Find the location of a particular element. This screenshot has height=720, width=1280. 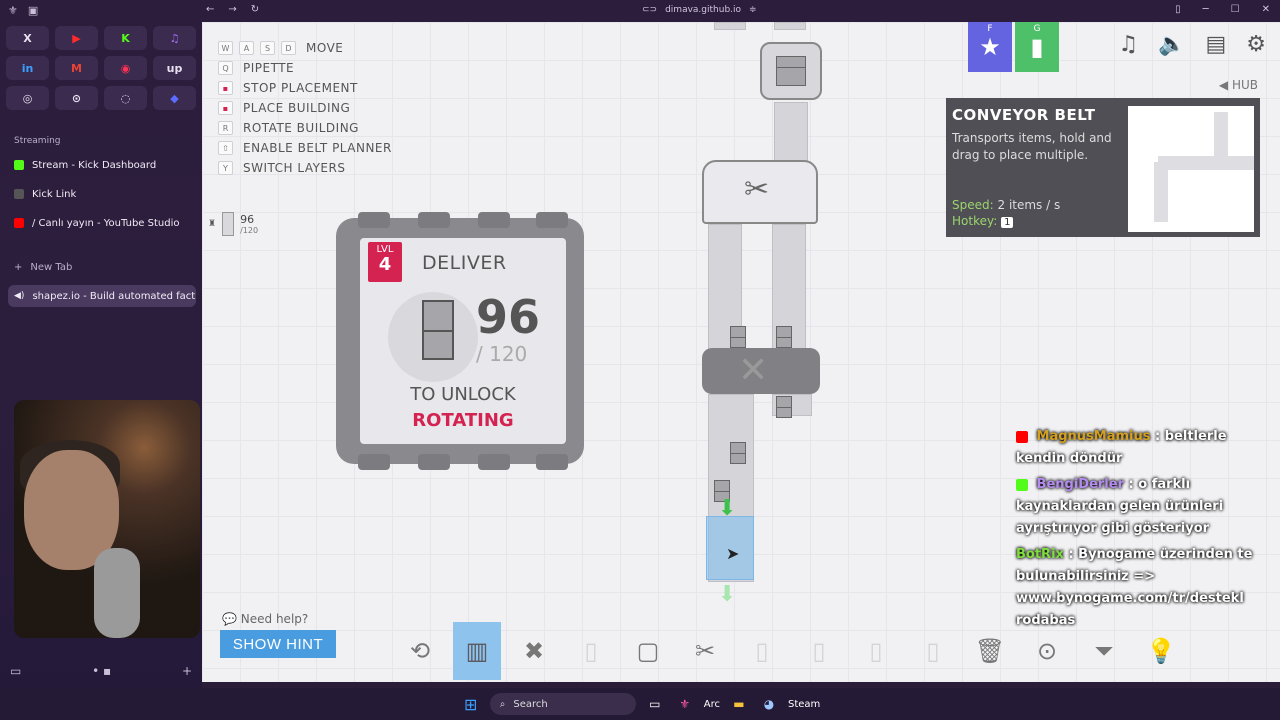

windows-start-icon: ⊞ is located at coordinates (471, 704).